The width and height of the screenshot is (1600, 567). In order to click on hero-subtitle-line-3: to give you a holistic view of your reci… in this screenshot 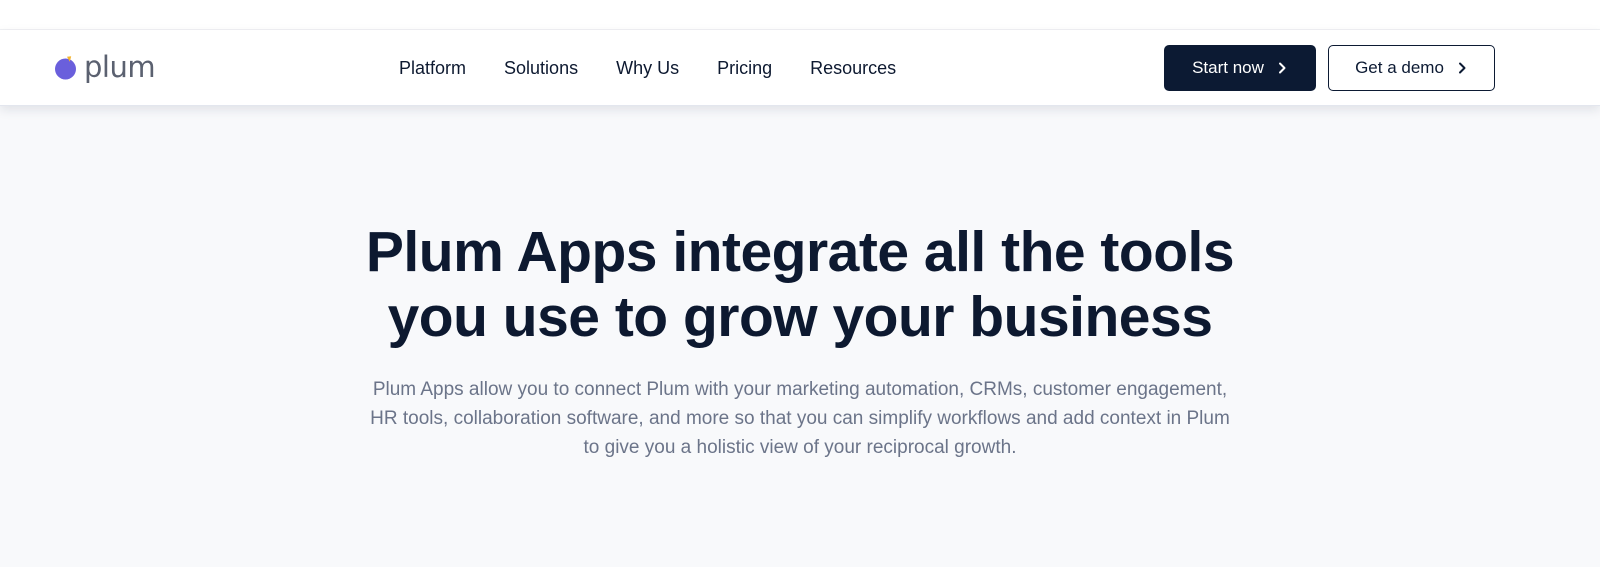, I will do `click(800, 447)`.